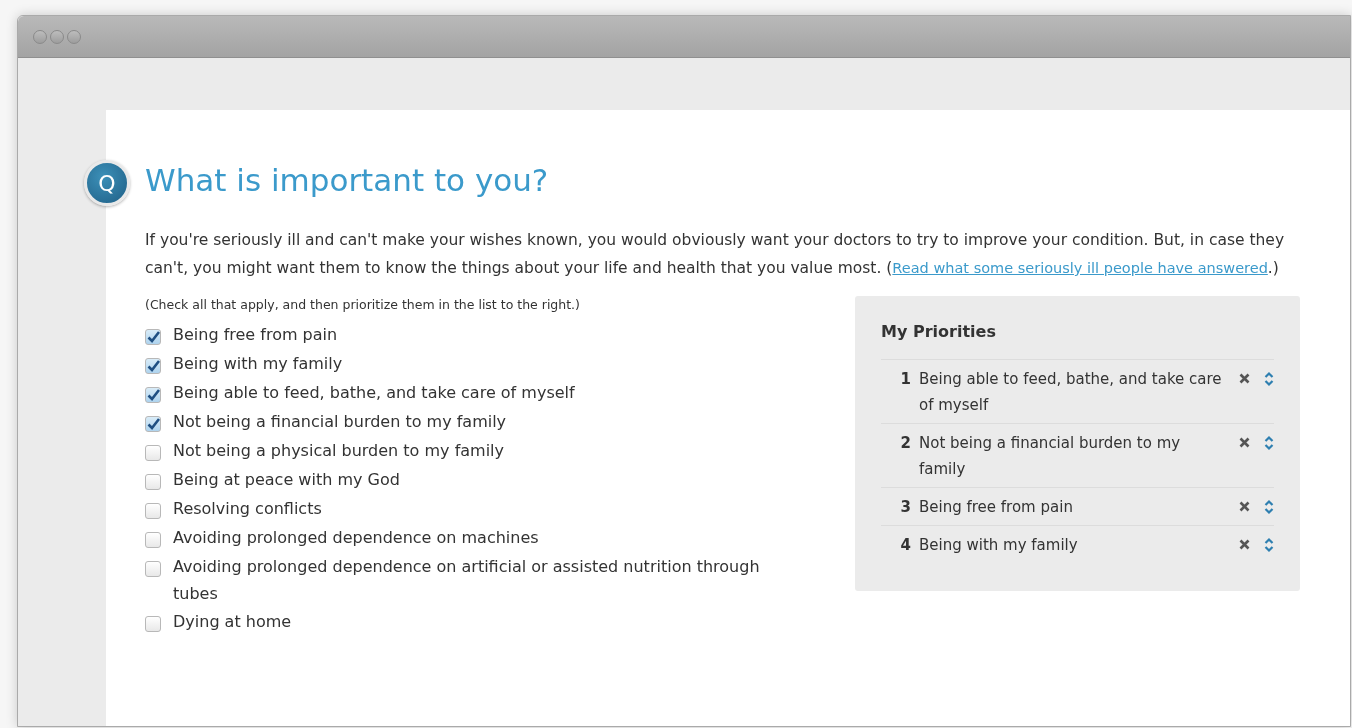 Image resolution: width=1352 pixels, height=728 pixels. What do you see at coordinates (939, 331) in the screenshot?
I see `panel-title: My Priorities` at bounding box center [939, 331].